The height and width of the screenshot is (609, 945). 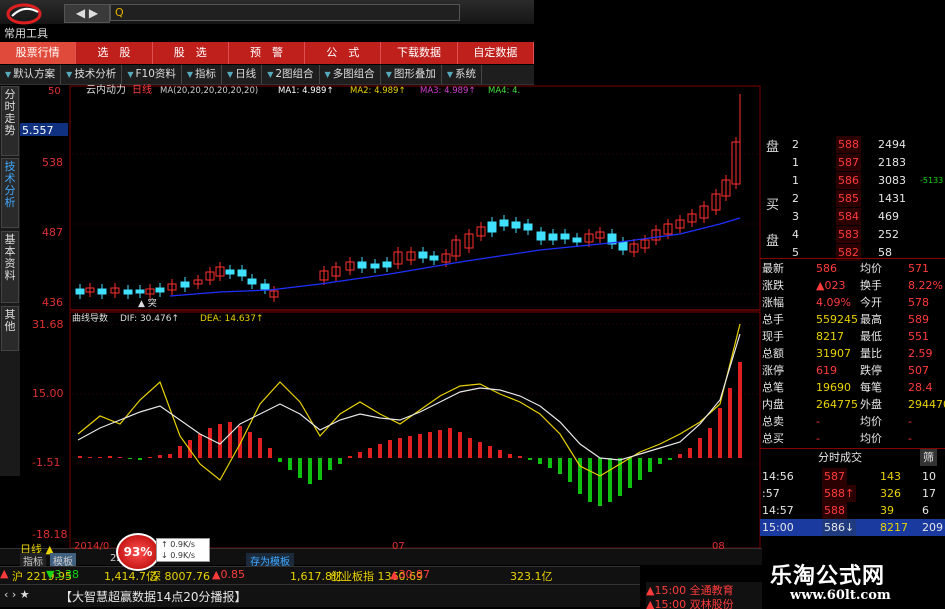 I want to click on volume: 3083, so click(x=892, y=180).